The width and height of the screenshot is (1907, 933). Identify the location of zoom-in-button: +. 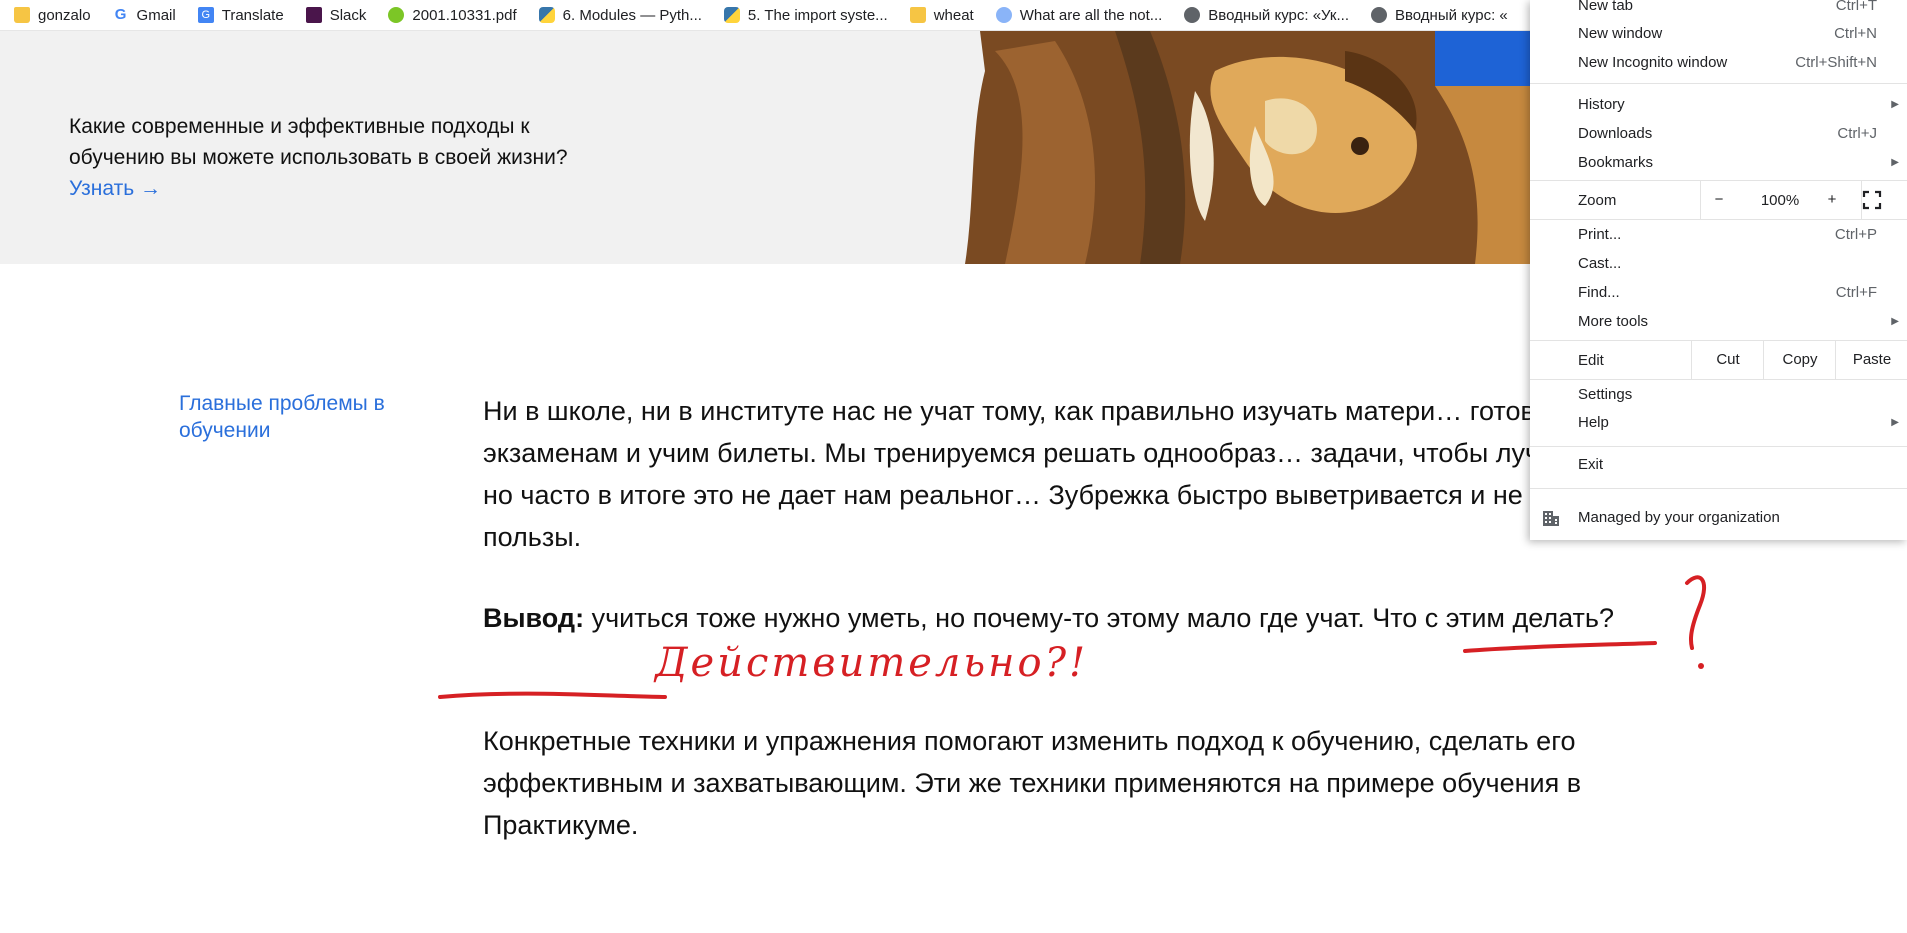
(1832, 200).